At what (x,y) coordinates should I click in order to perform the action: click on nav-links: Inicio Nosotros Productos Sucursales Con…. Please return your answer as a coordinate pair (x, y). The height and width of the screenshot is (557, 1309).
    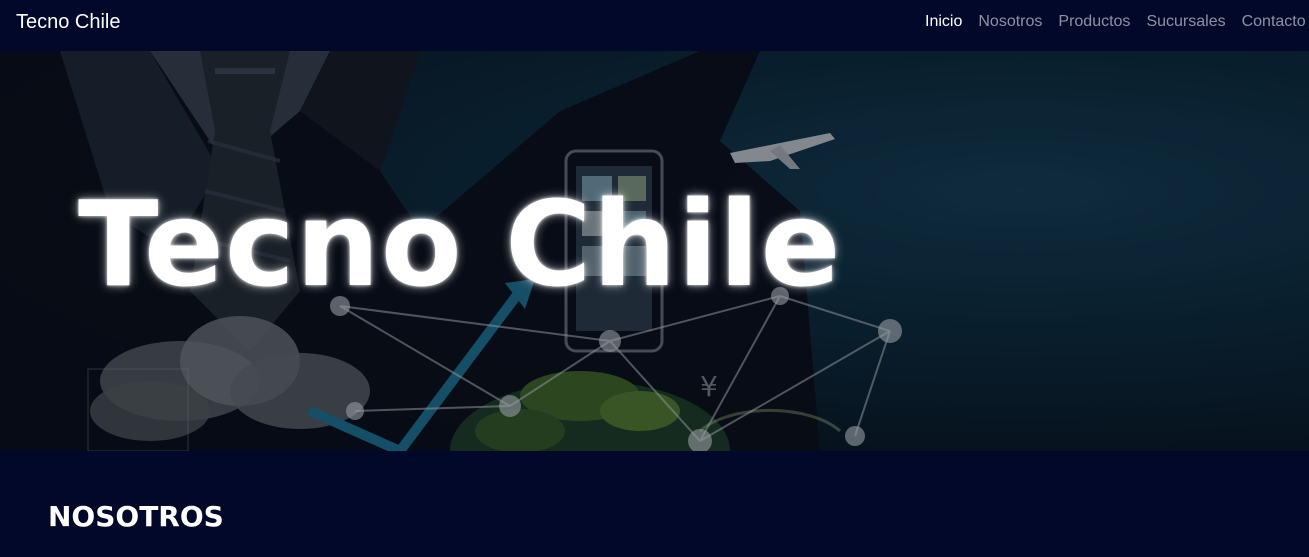
    Looking at the image, I should click on (1115, 22).